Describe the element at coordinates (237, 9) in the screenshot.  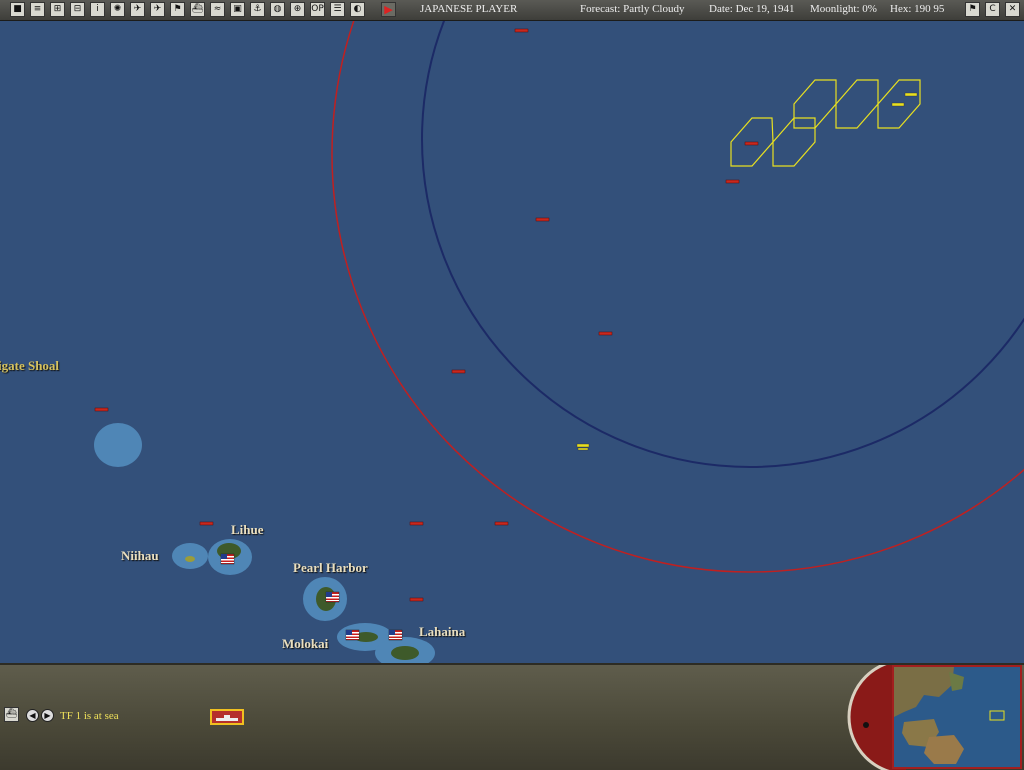
I see `map-button: ▣` at that location.